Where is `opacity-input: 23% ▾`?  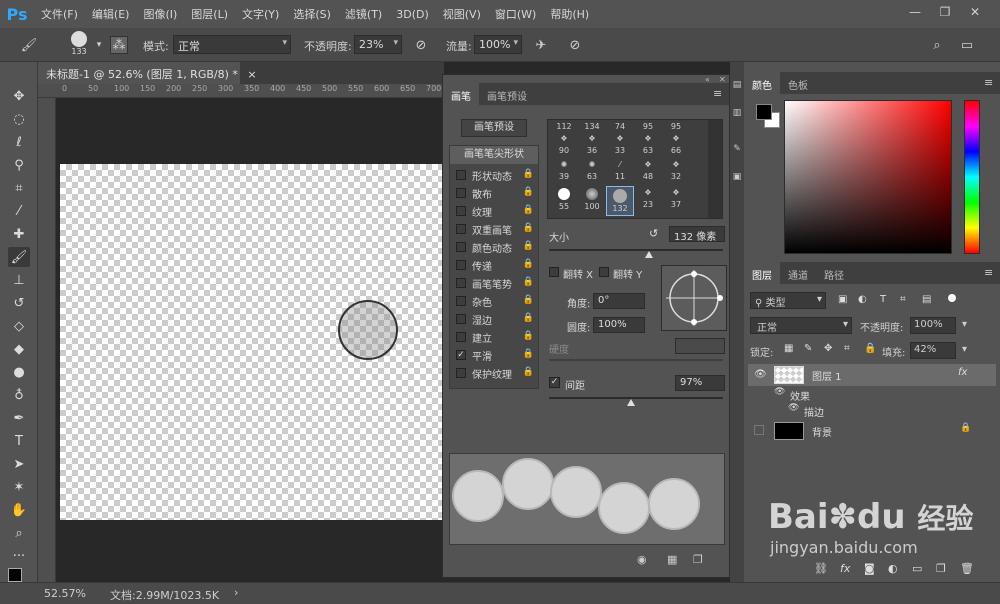
opacity-input: 23% ▾ is located at coordinates (378, 44).